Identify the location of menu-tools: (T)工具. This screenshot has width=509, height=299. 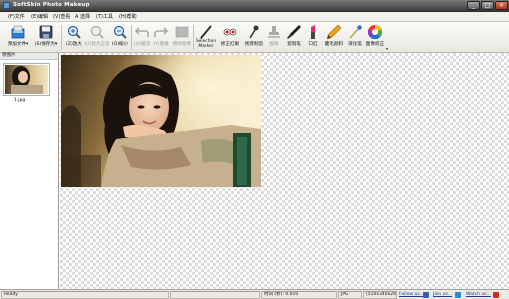
(104, 17).